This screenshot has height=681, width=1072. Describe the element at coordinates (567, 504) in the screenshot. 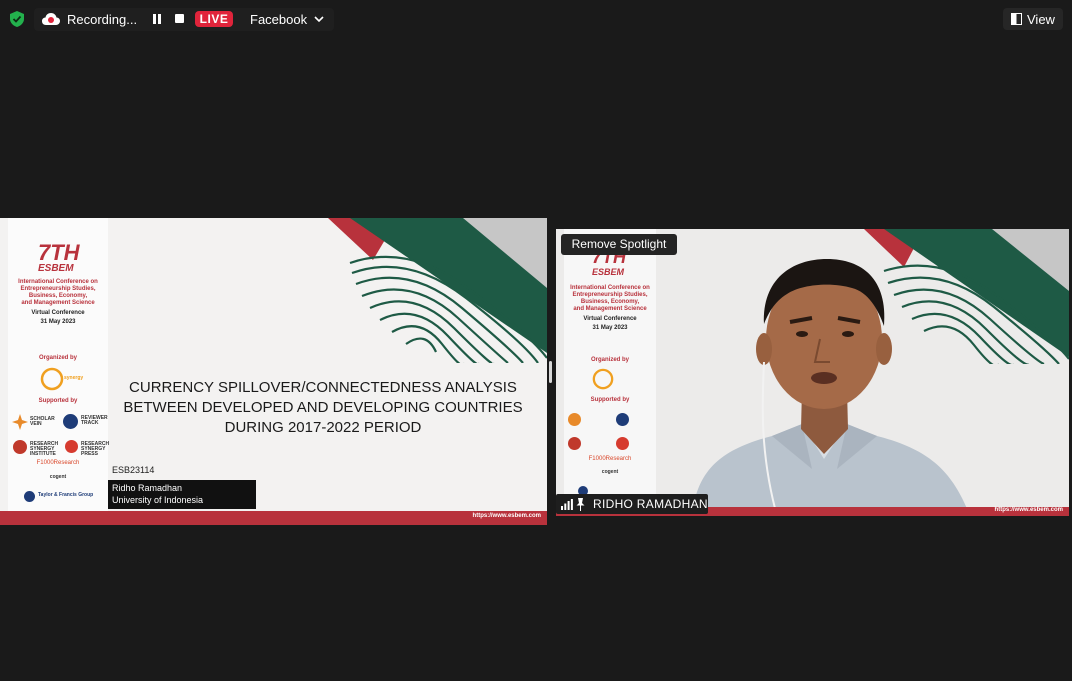

I see `connection-signal-icon` at that location.